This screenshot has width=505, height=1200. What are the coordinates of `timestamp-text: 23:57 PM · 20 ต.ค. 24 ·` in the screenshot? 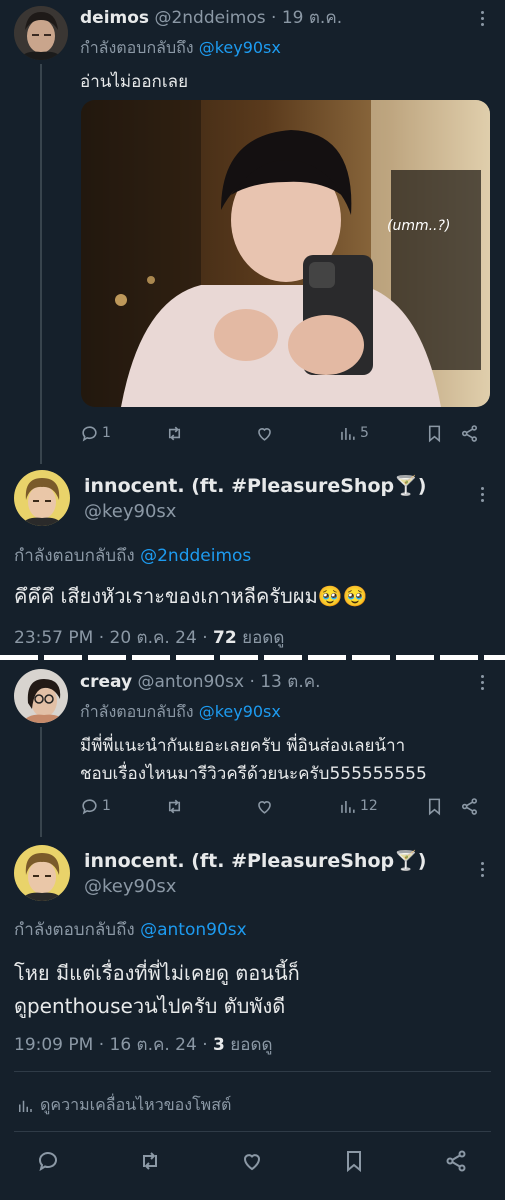 It's located at (113, 638).